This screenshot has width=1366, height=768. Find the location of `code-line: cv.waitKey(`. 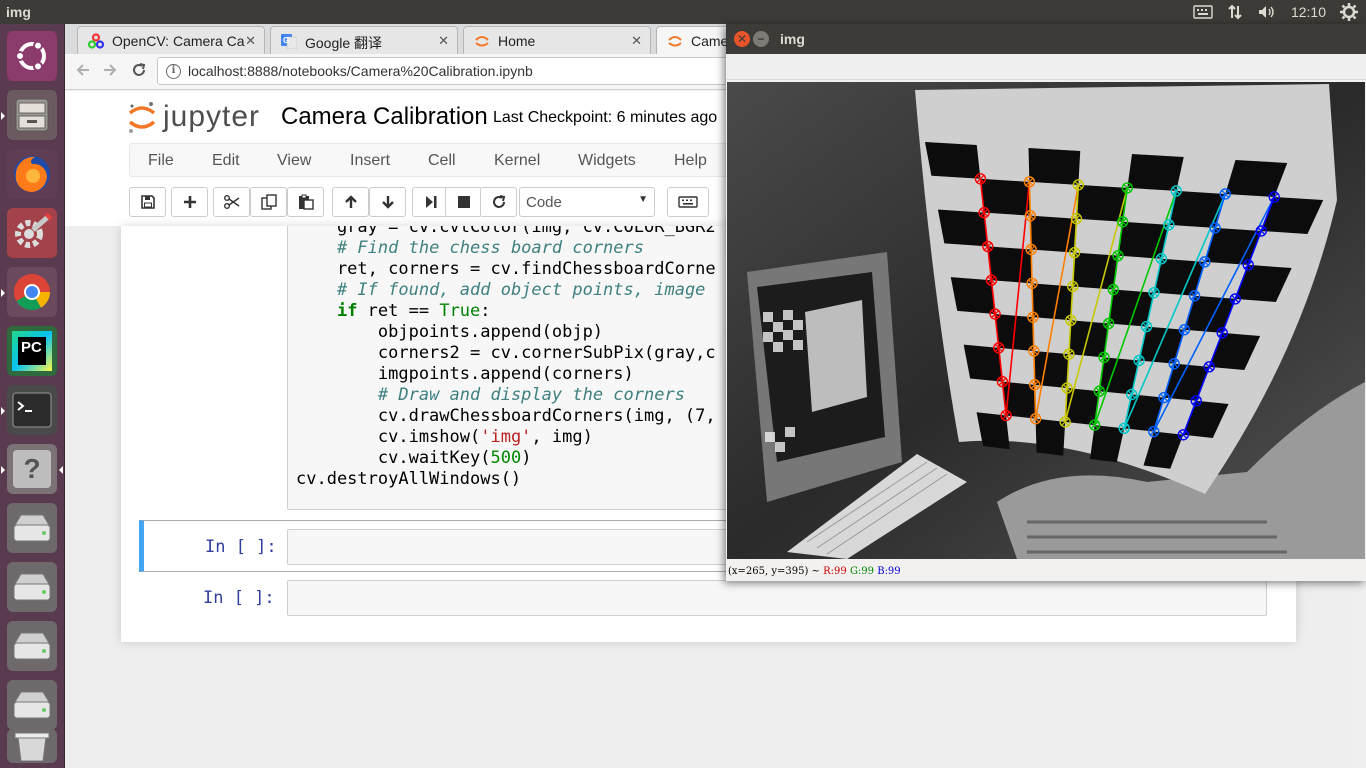

code-line: cv.waitKey( is located at coordinates (393, 458).